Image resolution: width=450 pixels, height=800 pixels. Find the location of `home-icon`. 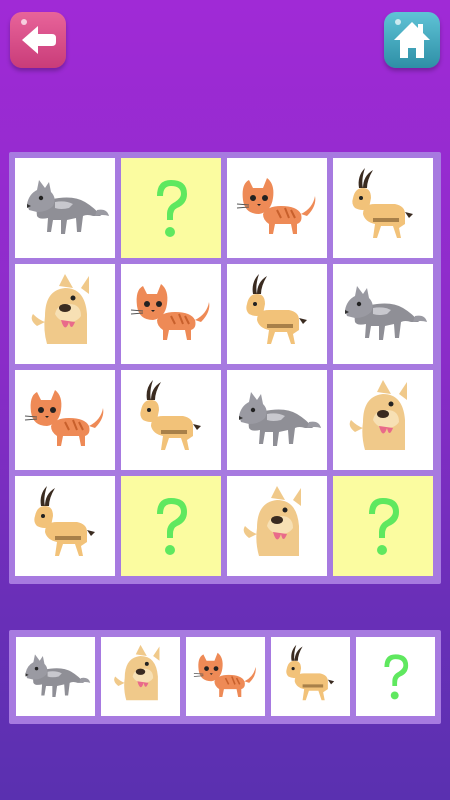

home-icon is located at coordinates (412, 38).